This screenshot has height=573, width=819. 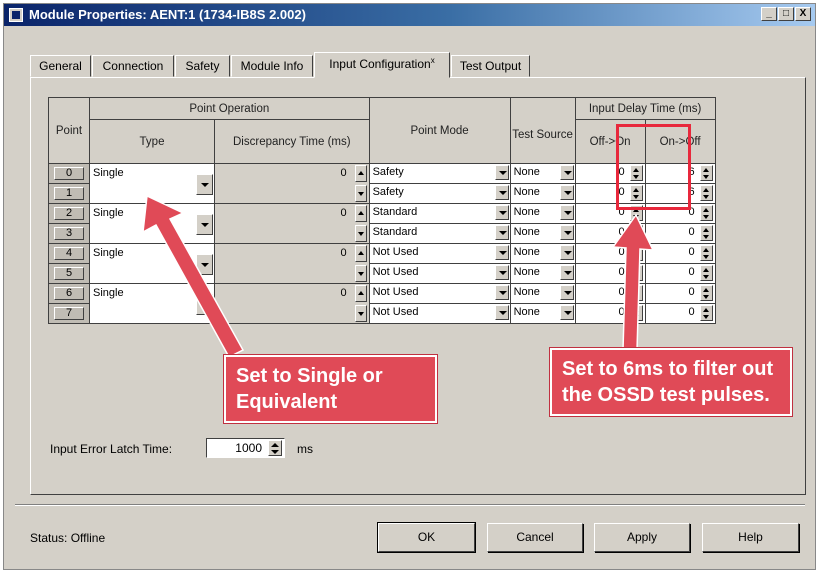 I want to click on latch-time-input: 1000, so click(x=245, y=448).